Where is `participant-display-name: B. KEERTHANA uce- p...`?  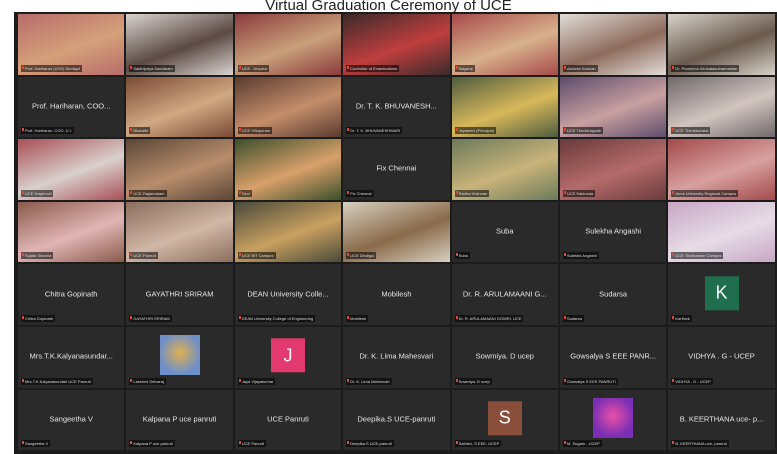 participant-display-name: B. KEERTHANA uce- p... is located at coordinates (721, 419).